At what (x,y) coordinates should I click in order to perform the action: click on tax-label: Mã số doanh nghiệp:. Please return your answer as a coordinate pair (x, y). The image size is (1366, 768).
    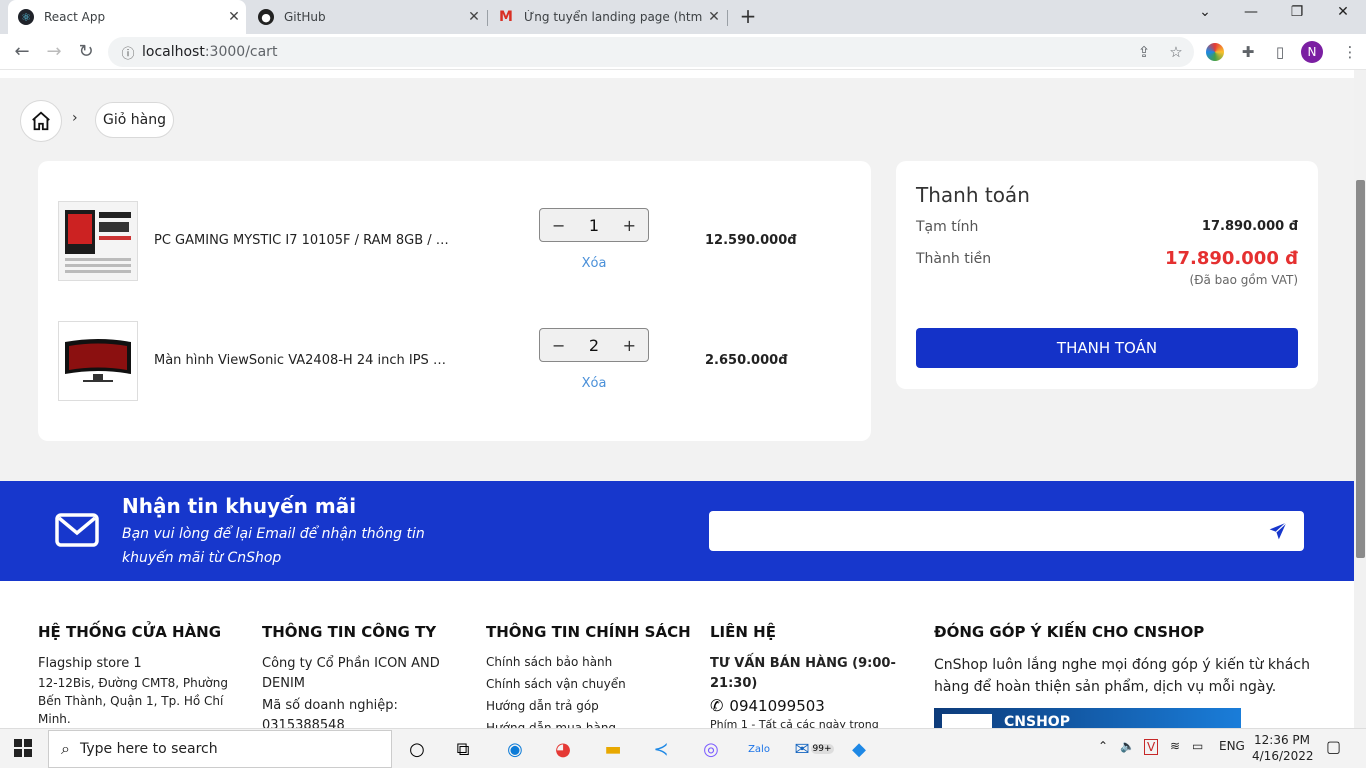
    Looking at the image, I should click on (330, 705).